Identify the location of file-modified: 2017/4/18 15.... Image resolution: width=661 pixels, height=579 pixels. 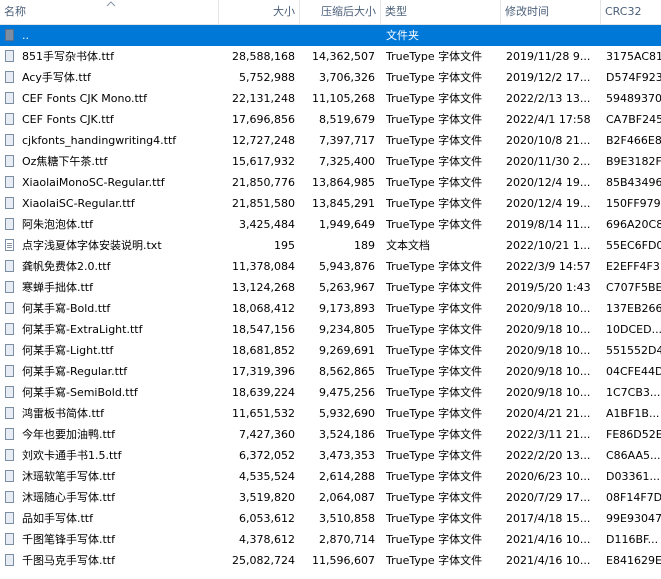
(548, 518).